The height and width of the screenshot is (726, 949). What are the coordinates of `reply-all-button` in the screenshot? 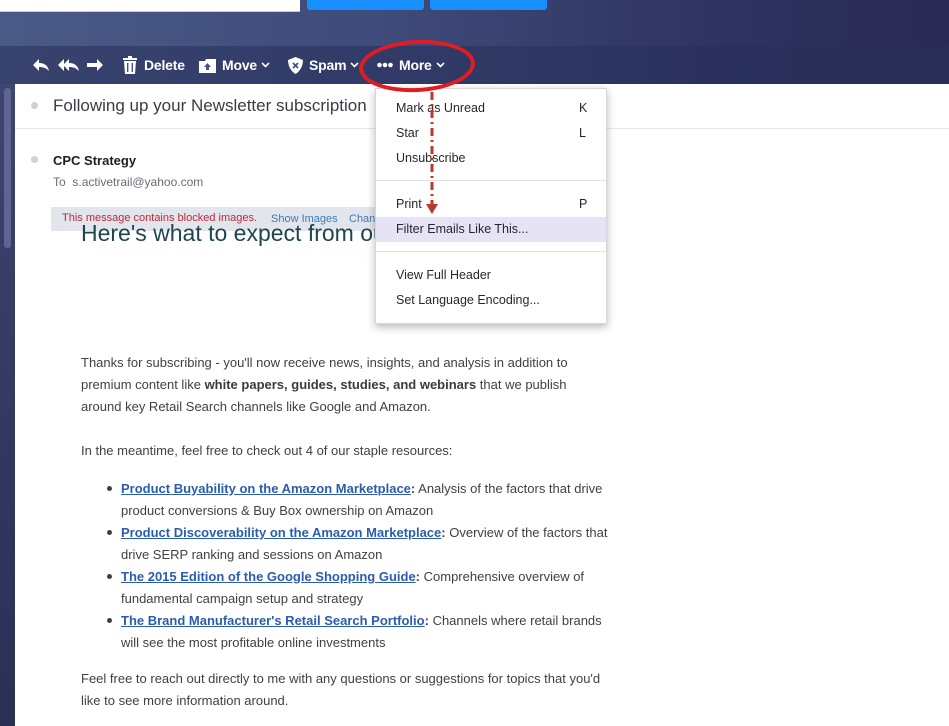 It's located at (69, 65).